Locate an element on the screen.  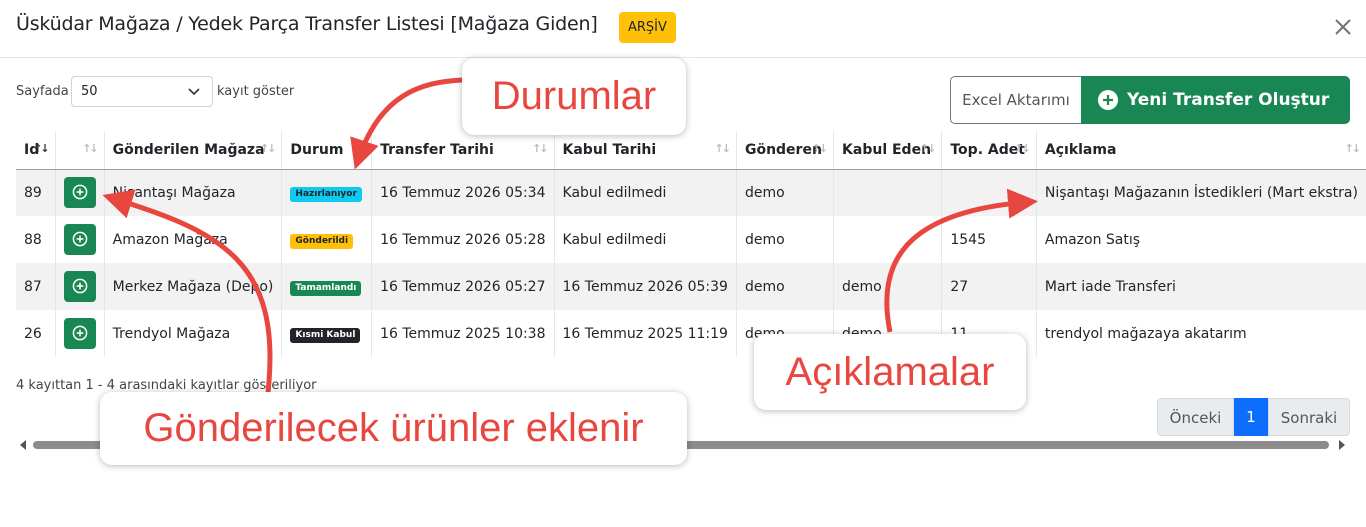
arrow-aciklamalar is located at coordinates (961, 260).